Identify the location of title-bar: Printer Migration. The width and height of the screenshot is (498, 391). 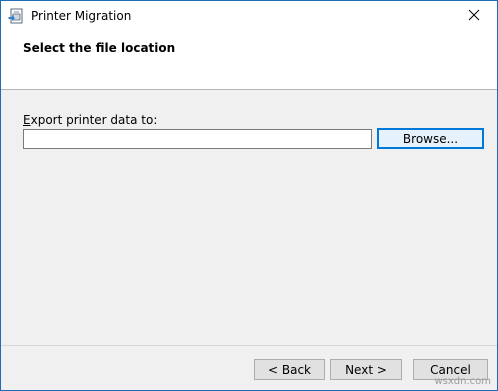
(249, 16).